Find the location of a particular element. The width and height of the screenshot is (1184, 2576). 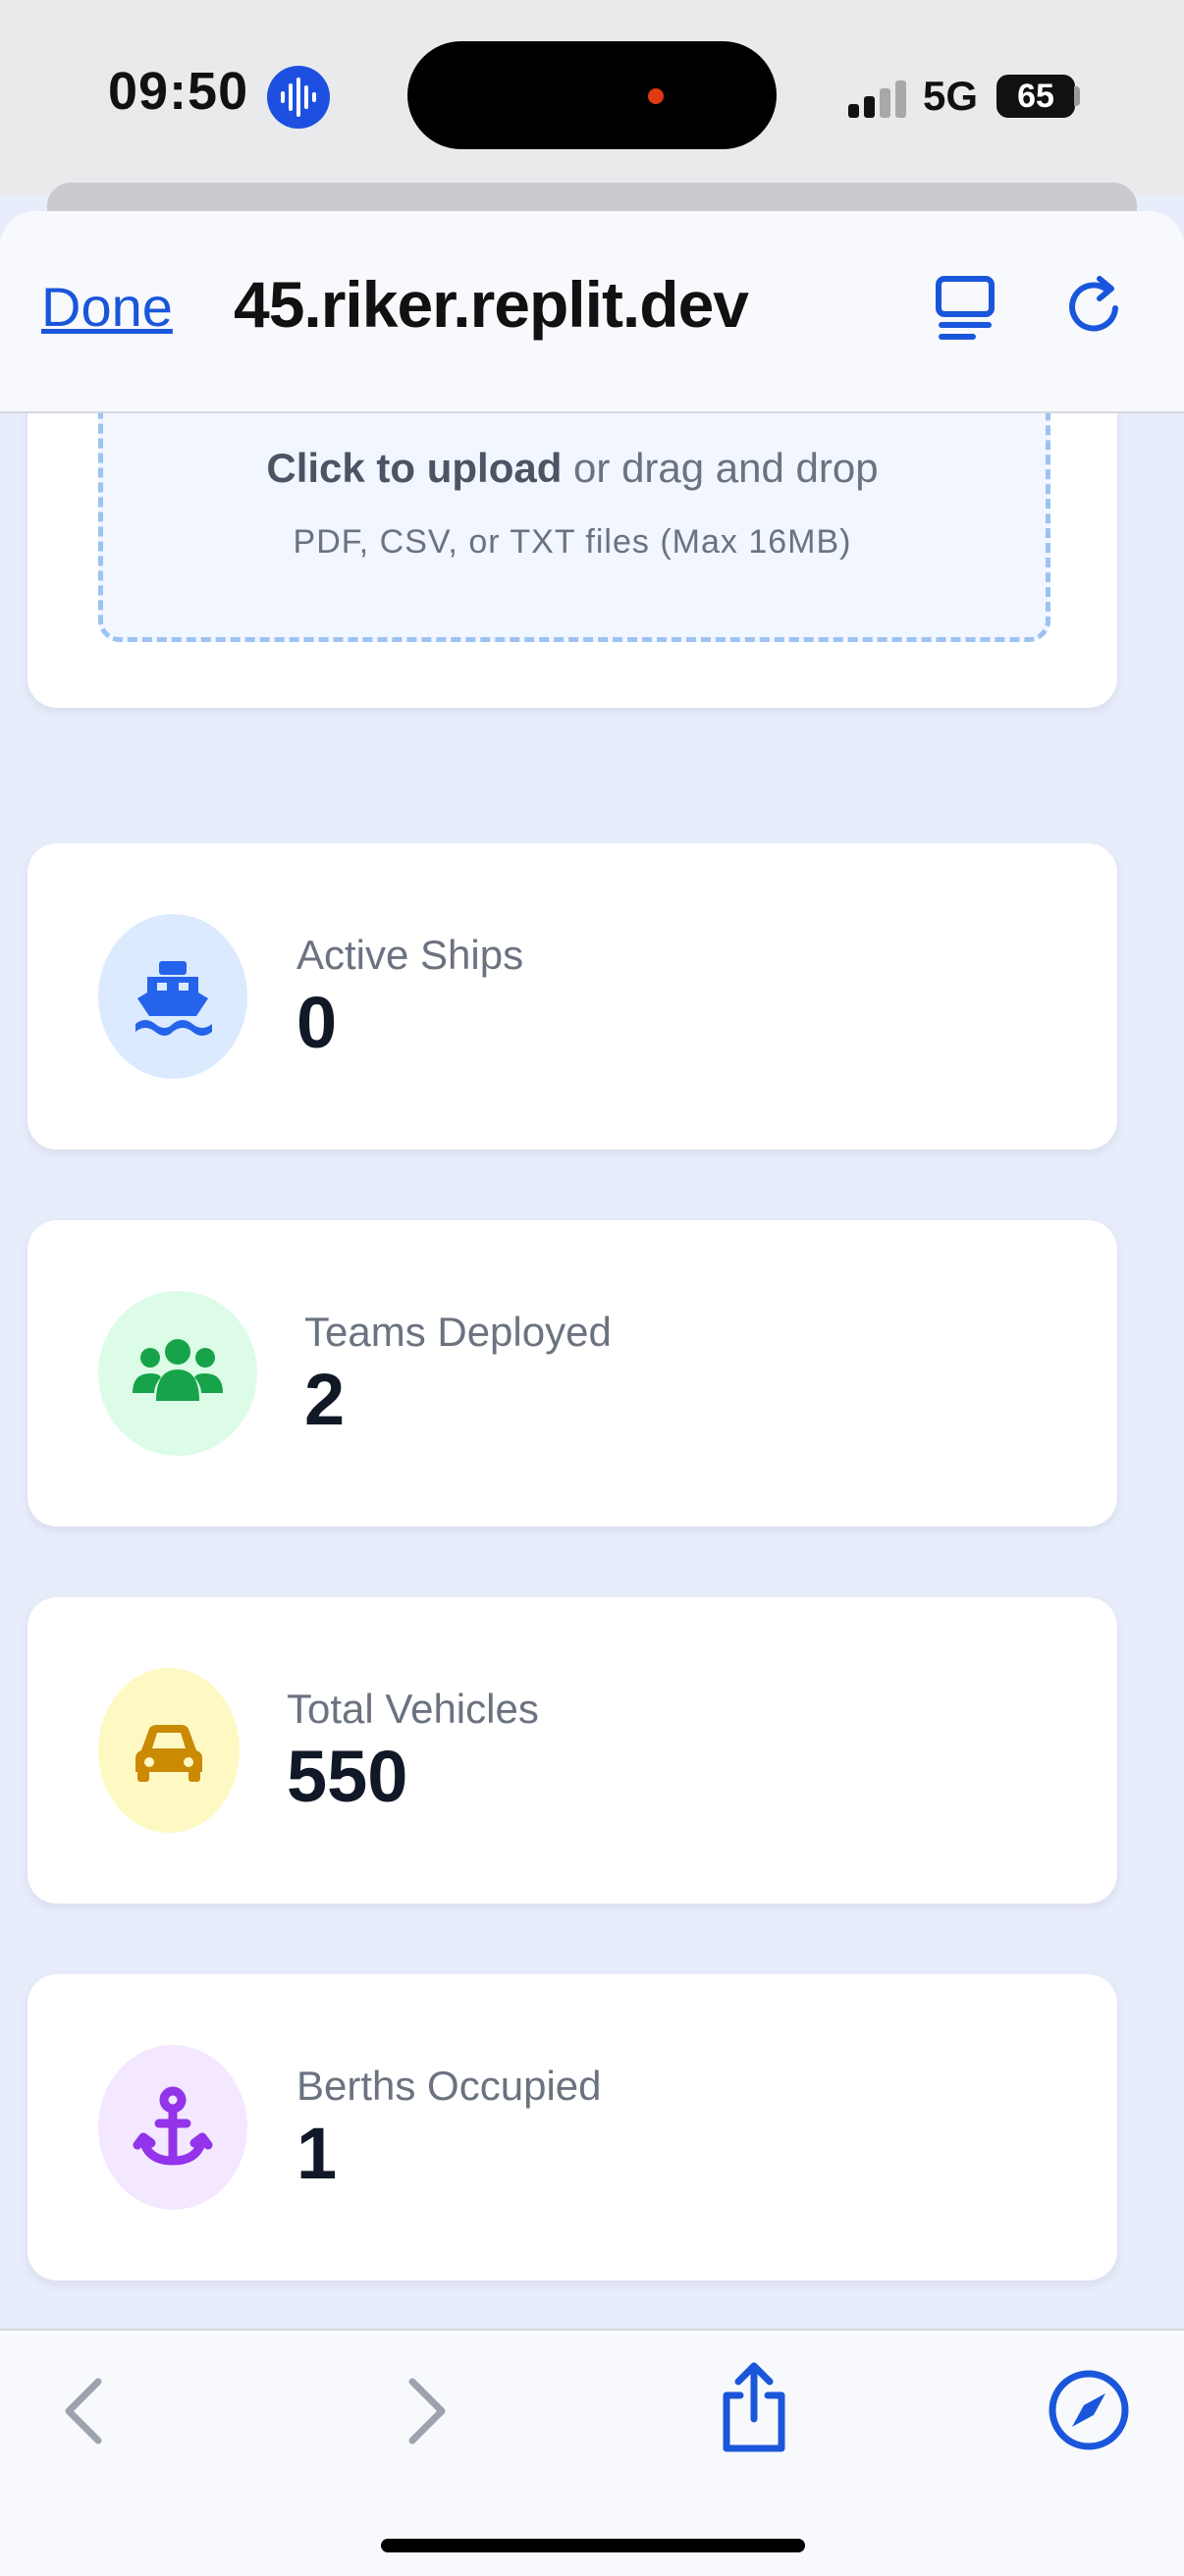

ship-icon-circle is located at coordinates (172, 996).